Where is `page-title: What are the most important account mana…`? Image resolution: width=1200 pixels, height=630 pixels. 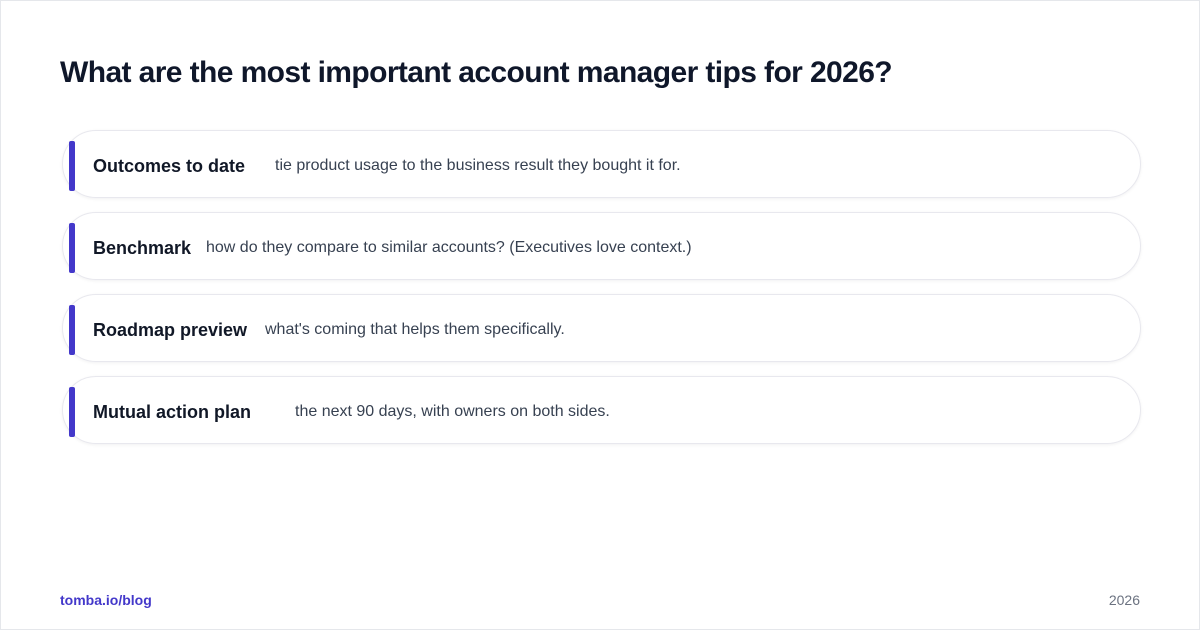 page-title: What are the most important account mana… is located at coordinates (476, 72).